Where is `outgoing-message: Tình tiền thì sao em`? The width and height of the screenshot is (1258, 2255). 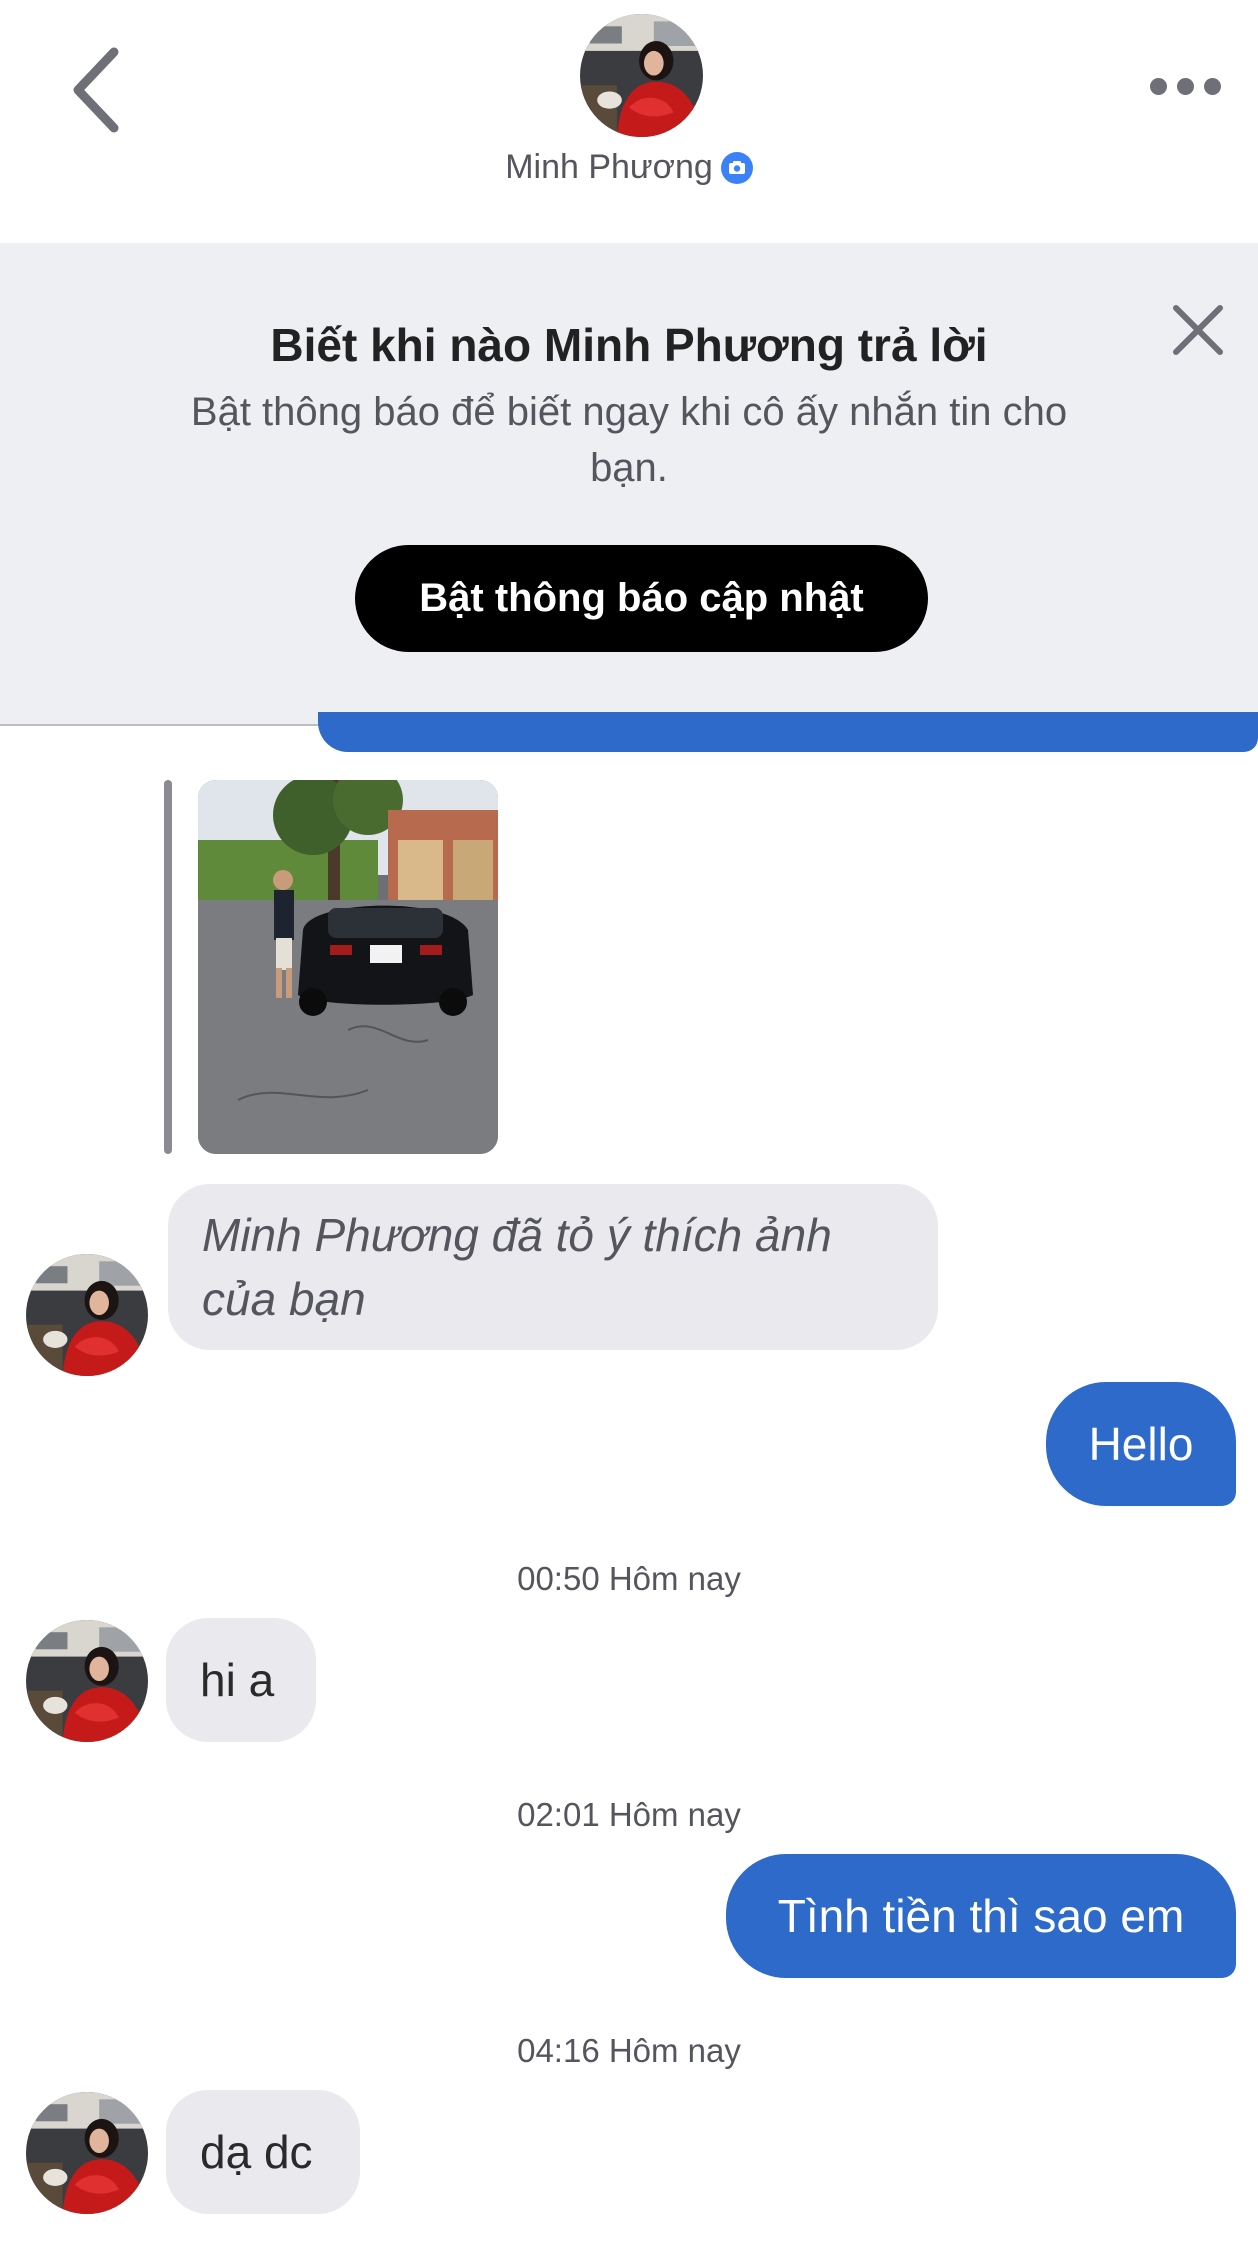 outgoing-message: Tình tiền thì sao em is located at coordinates (981, 1916).